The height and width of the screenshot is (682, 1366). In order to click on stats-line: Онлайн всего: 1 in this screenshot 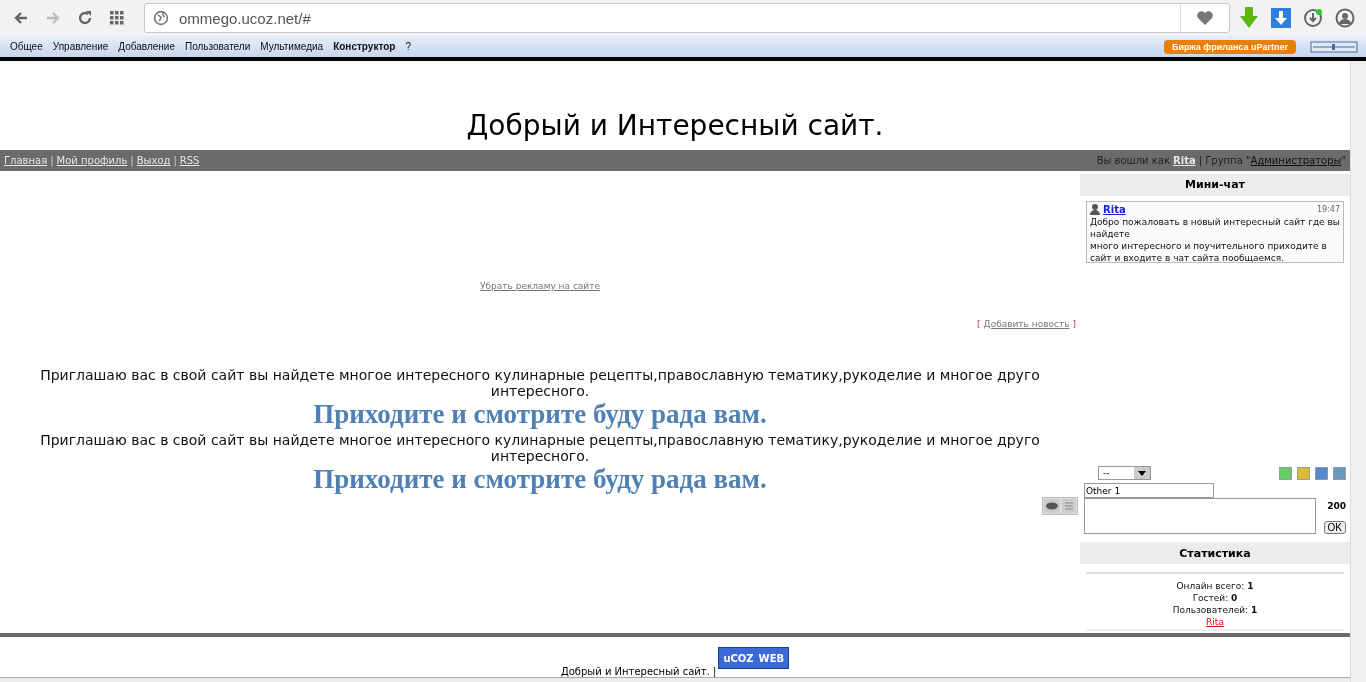, I will do `click(1215, 586)`.